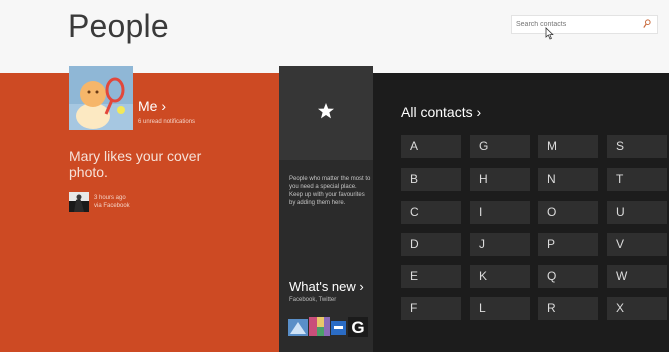 Image resolution: width=669 pixels, height=352 pixels. I want to click on letter-tile-c: C, so click(431, 212).